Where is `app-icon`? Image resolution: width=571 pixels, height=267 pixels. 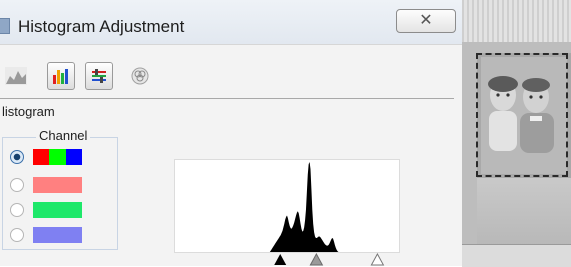
app-icon is located at coordinates (5, 26).